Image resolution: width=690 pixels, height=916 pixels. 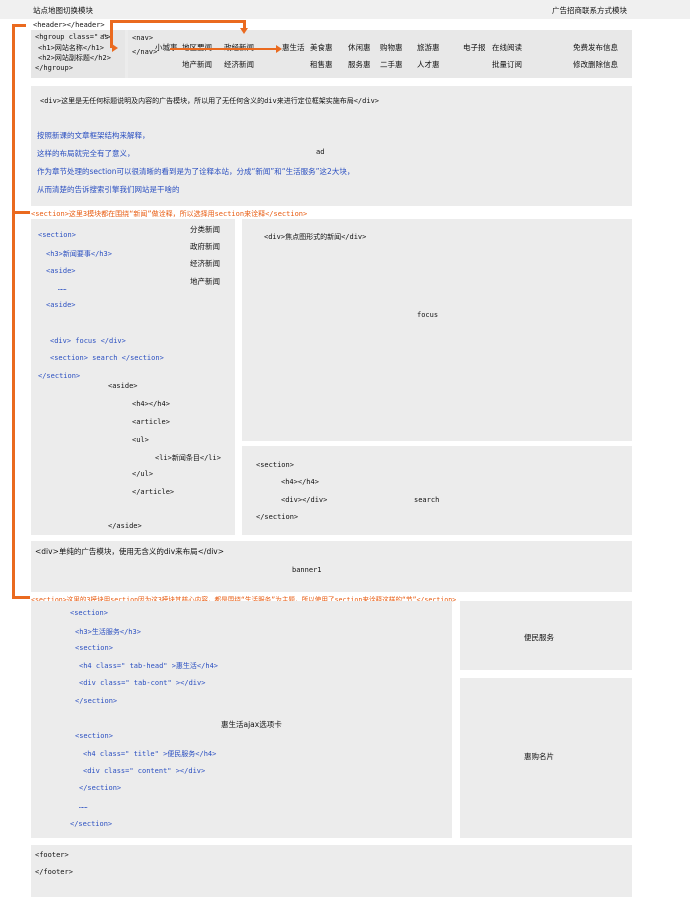 I want to click on nav-item-edit-info: 修改删除信息, so click(x=595, y=64).